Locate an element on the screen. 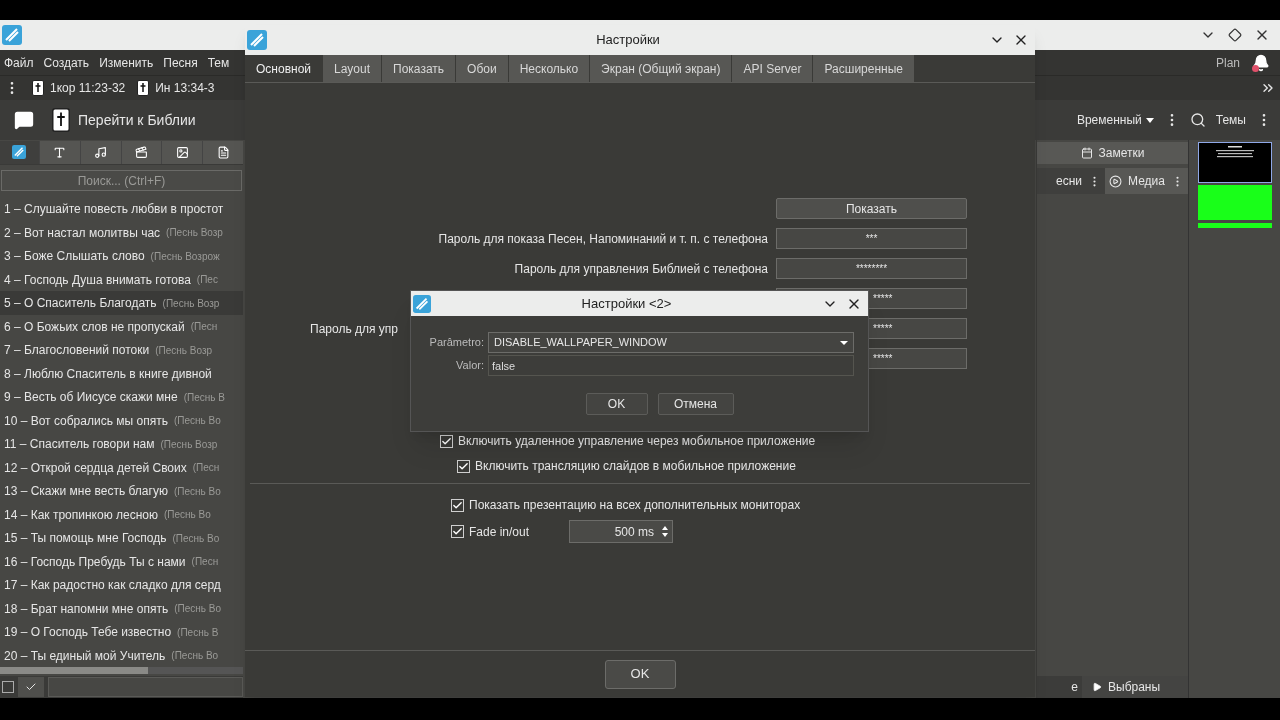  song-item: 1 – Слушайте повесть любви в простот is located at coordinates (121, 209).